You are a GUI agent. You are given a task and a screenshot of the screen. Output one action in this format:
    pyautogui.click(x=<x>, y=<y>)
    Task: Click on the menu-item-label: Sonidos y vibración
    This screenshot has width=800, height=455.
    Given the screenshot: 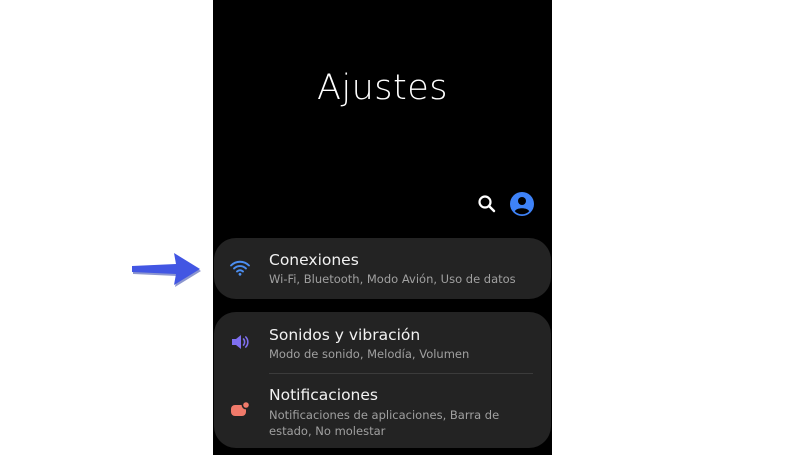 What is the action you would take?
    pyautogui.click(x=345, y=335)
    